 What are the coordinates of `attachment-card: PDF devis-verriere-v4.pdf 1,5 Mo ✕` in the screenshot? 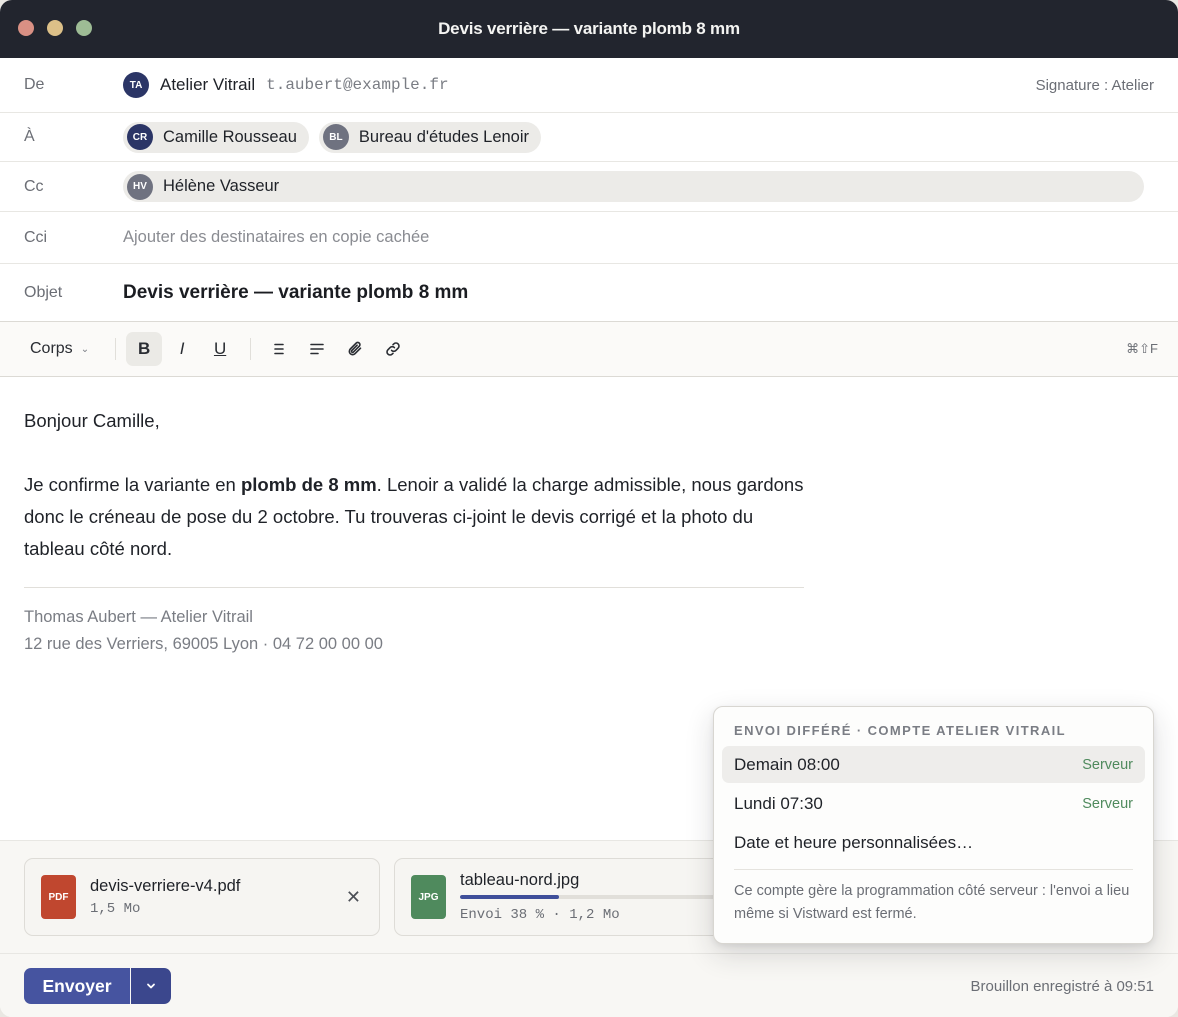 It's located at (202, 897).